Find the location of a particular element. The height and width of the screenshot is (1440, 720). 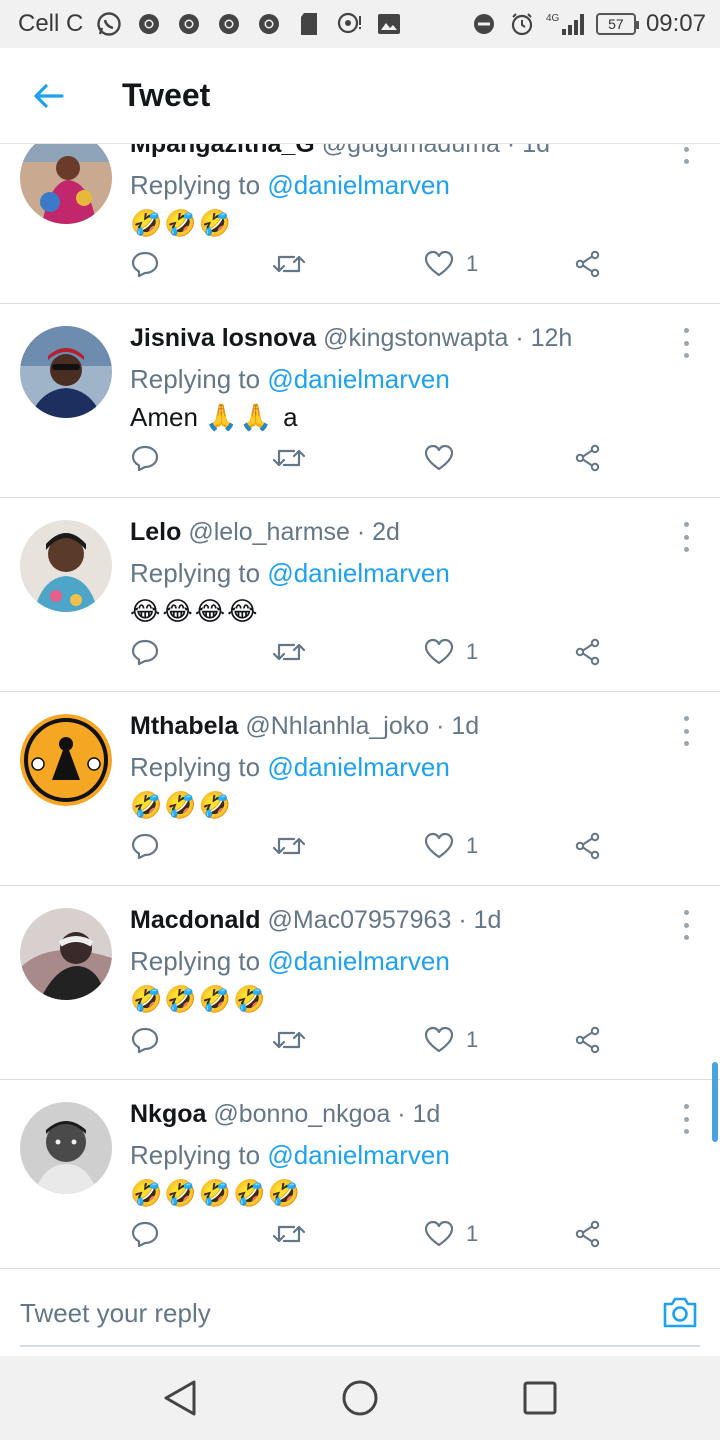

recents-square-icon is located at coordinates (540, 1398).